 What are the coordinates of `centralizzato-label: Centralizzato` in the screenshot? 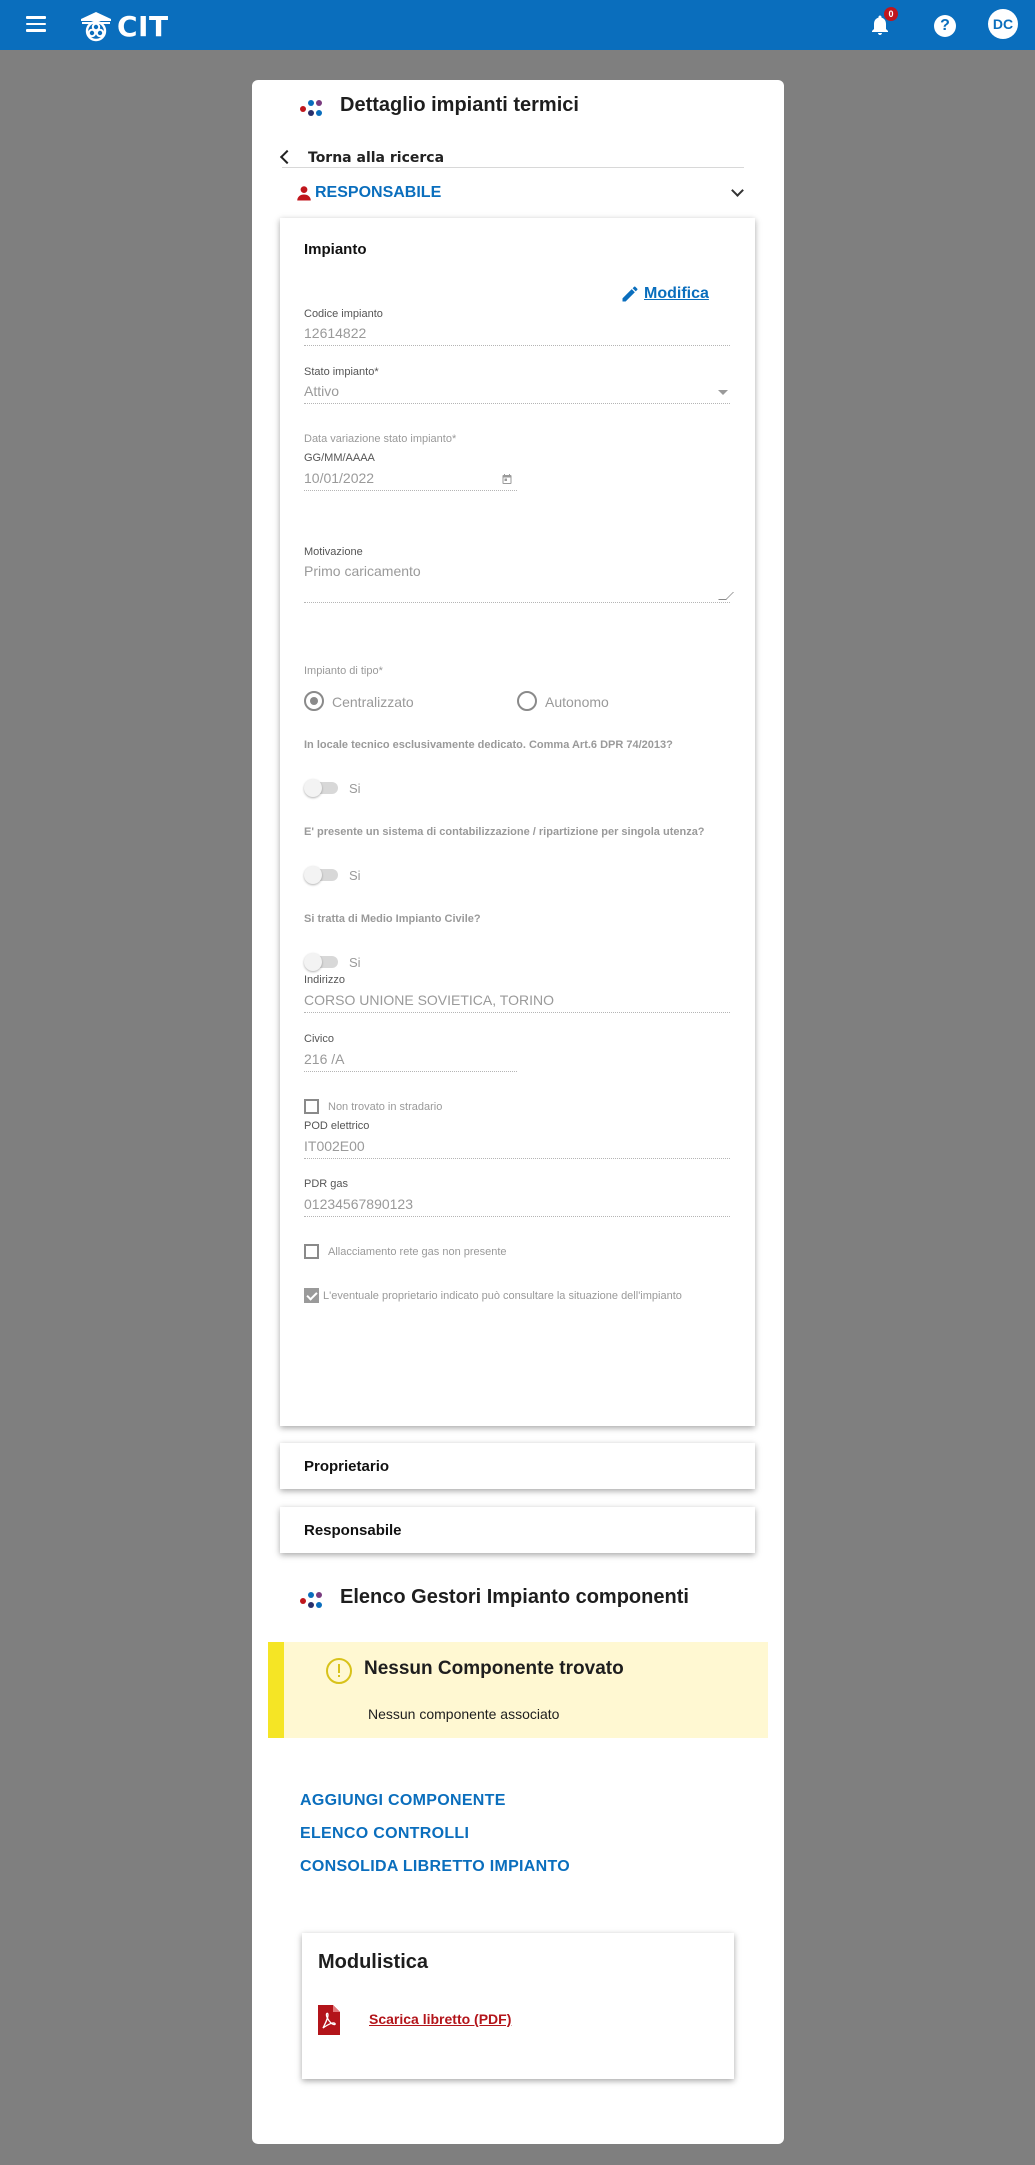 It's located at (373, 702).